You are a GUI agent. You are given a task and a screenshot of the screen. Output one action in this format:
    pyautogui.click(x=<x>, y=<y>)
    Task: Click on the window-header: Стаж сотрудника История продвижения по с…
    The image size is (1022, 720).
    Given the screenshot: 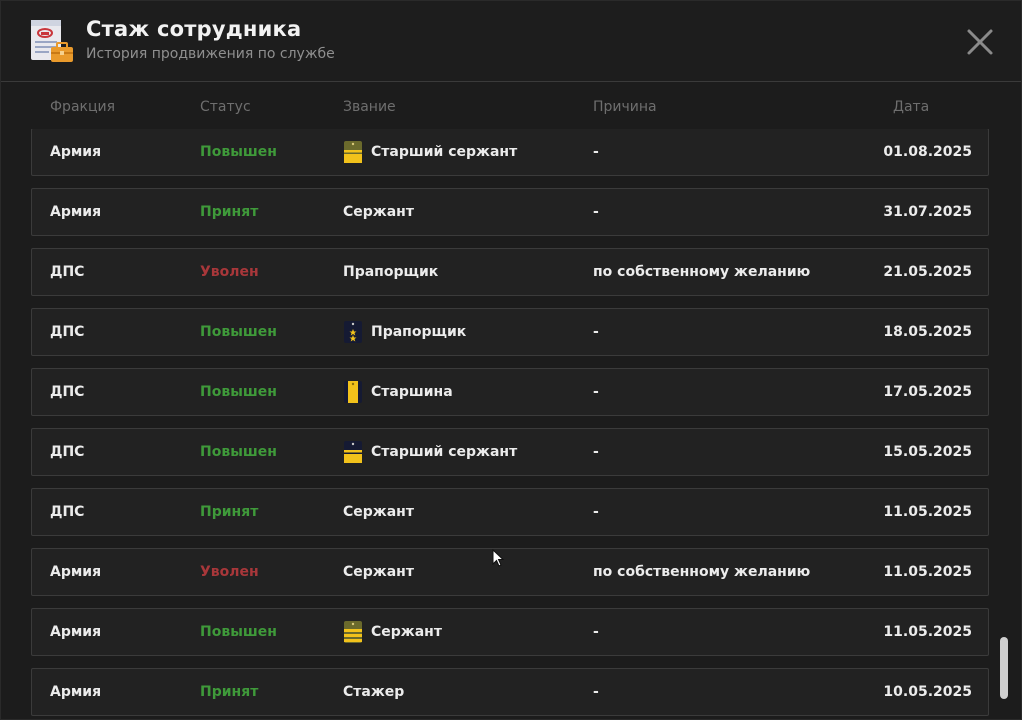 What is the action you would take?
    pyautogui.click(x=511, y=41)
    